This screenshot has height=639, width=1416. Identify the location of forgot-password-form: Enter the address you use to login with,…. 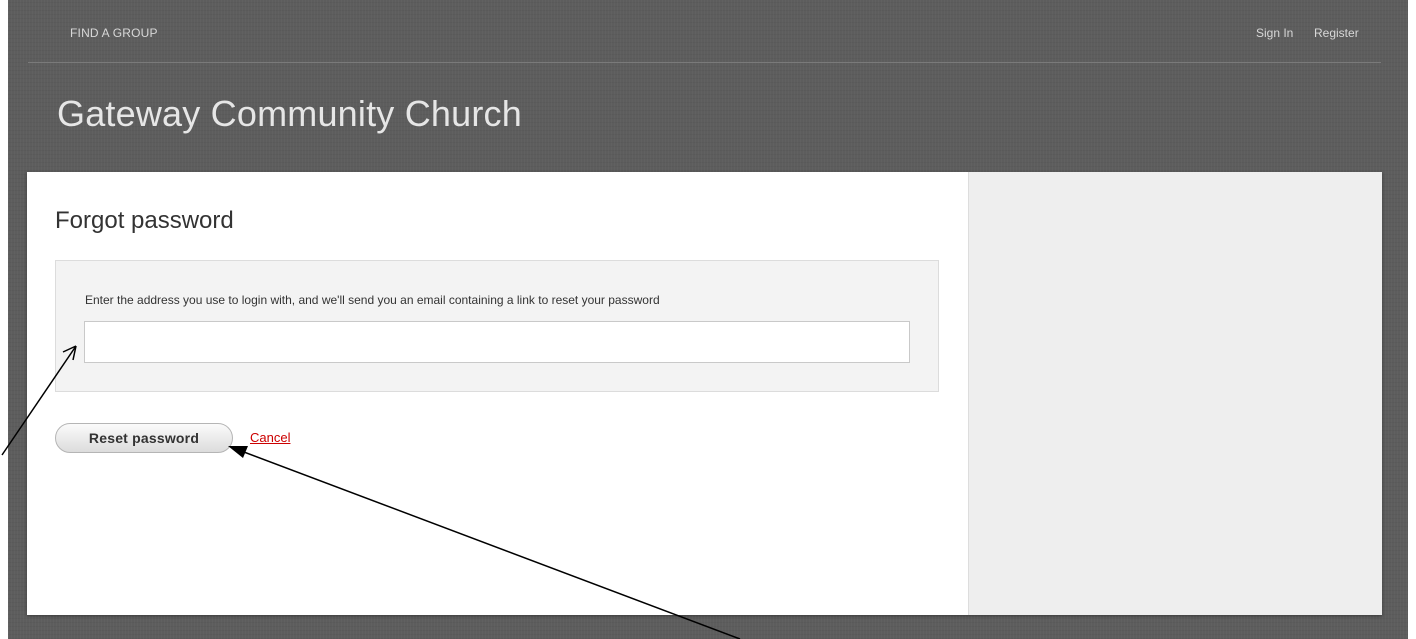
(497, 326).